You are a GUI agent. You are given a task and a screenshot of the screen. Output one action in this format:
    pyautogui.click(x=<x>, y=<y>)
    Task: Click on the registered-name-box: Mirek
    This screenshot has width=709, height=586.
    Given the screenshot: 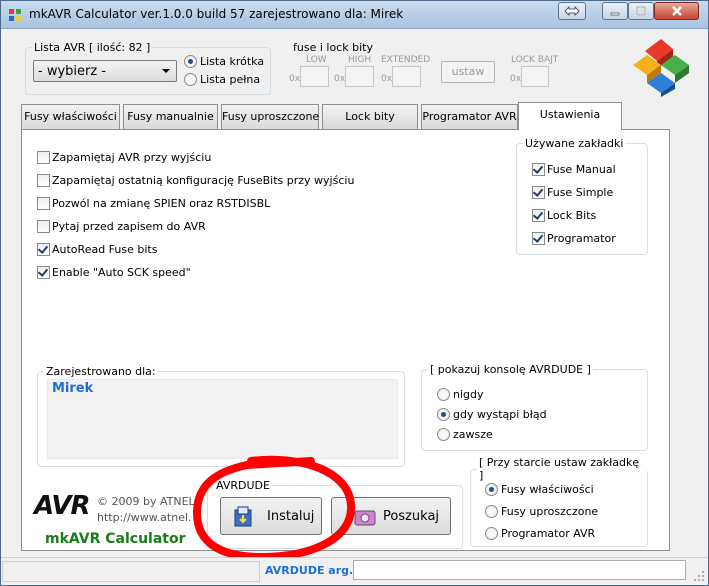 What is the action you would take?
    pyautogui.click(x=222, y=419)
    